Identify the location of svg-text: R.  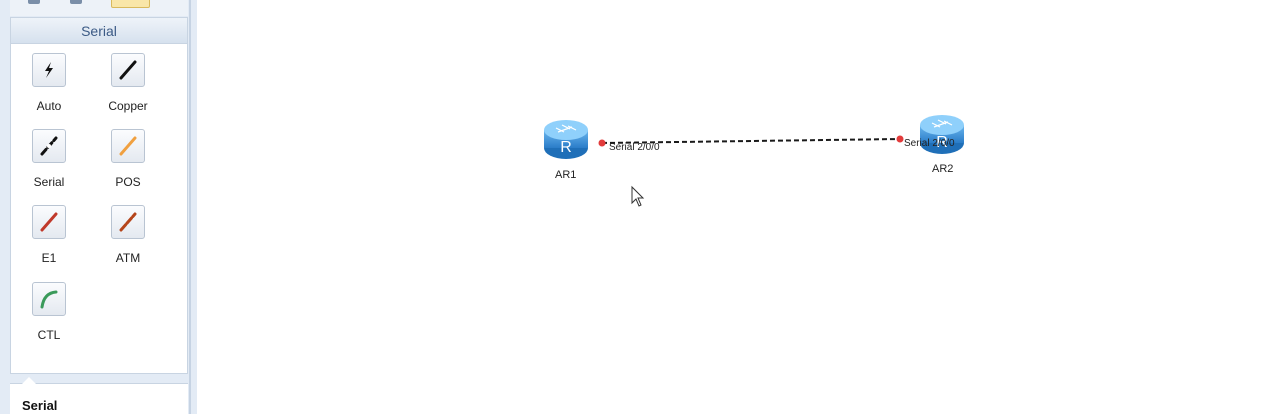
(566, 147).